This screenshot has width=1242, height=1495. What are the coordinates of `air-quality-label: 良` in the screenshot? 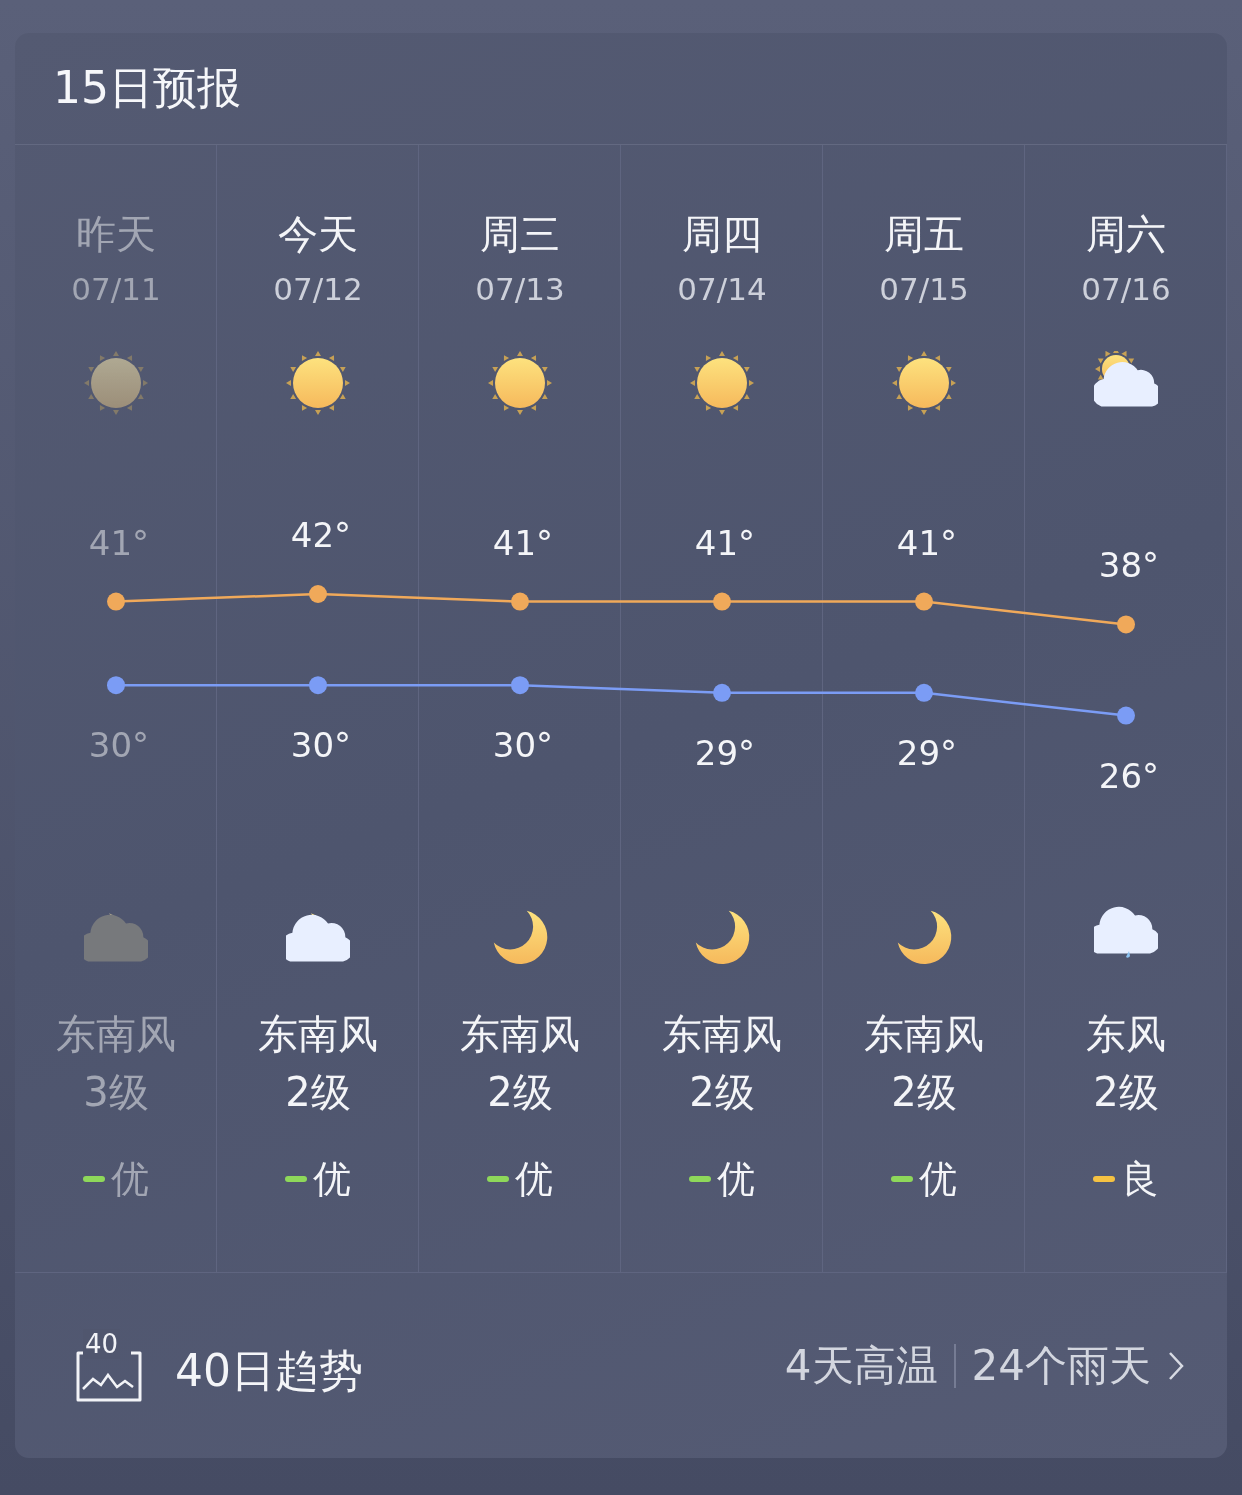 It's located at (1140, 1179).